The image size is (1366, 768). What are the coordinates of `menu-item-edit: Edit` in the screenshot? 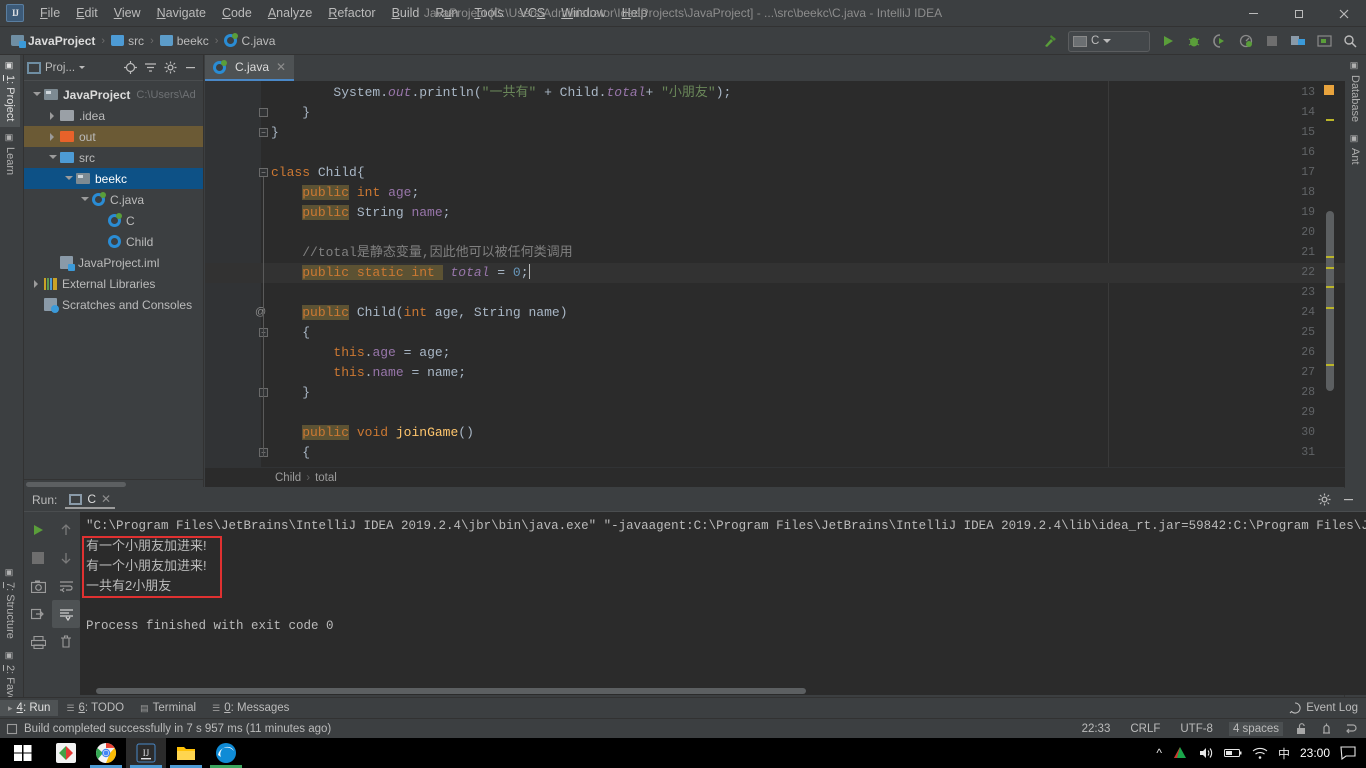 It's located at (87, 13).